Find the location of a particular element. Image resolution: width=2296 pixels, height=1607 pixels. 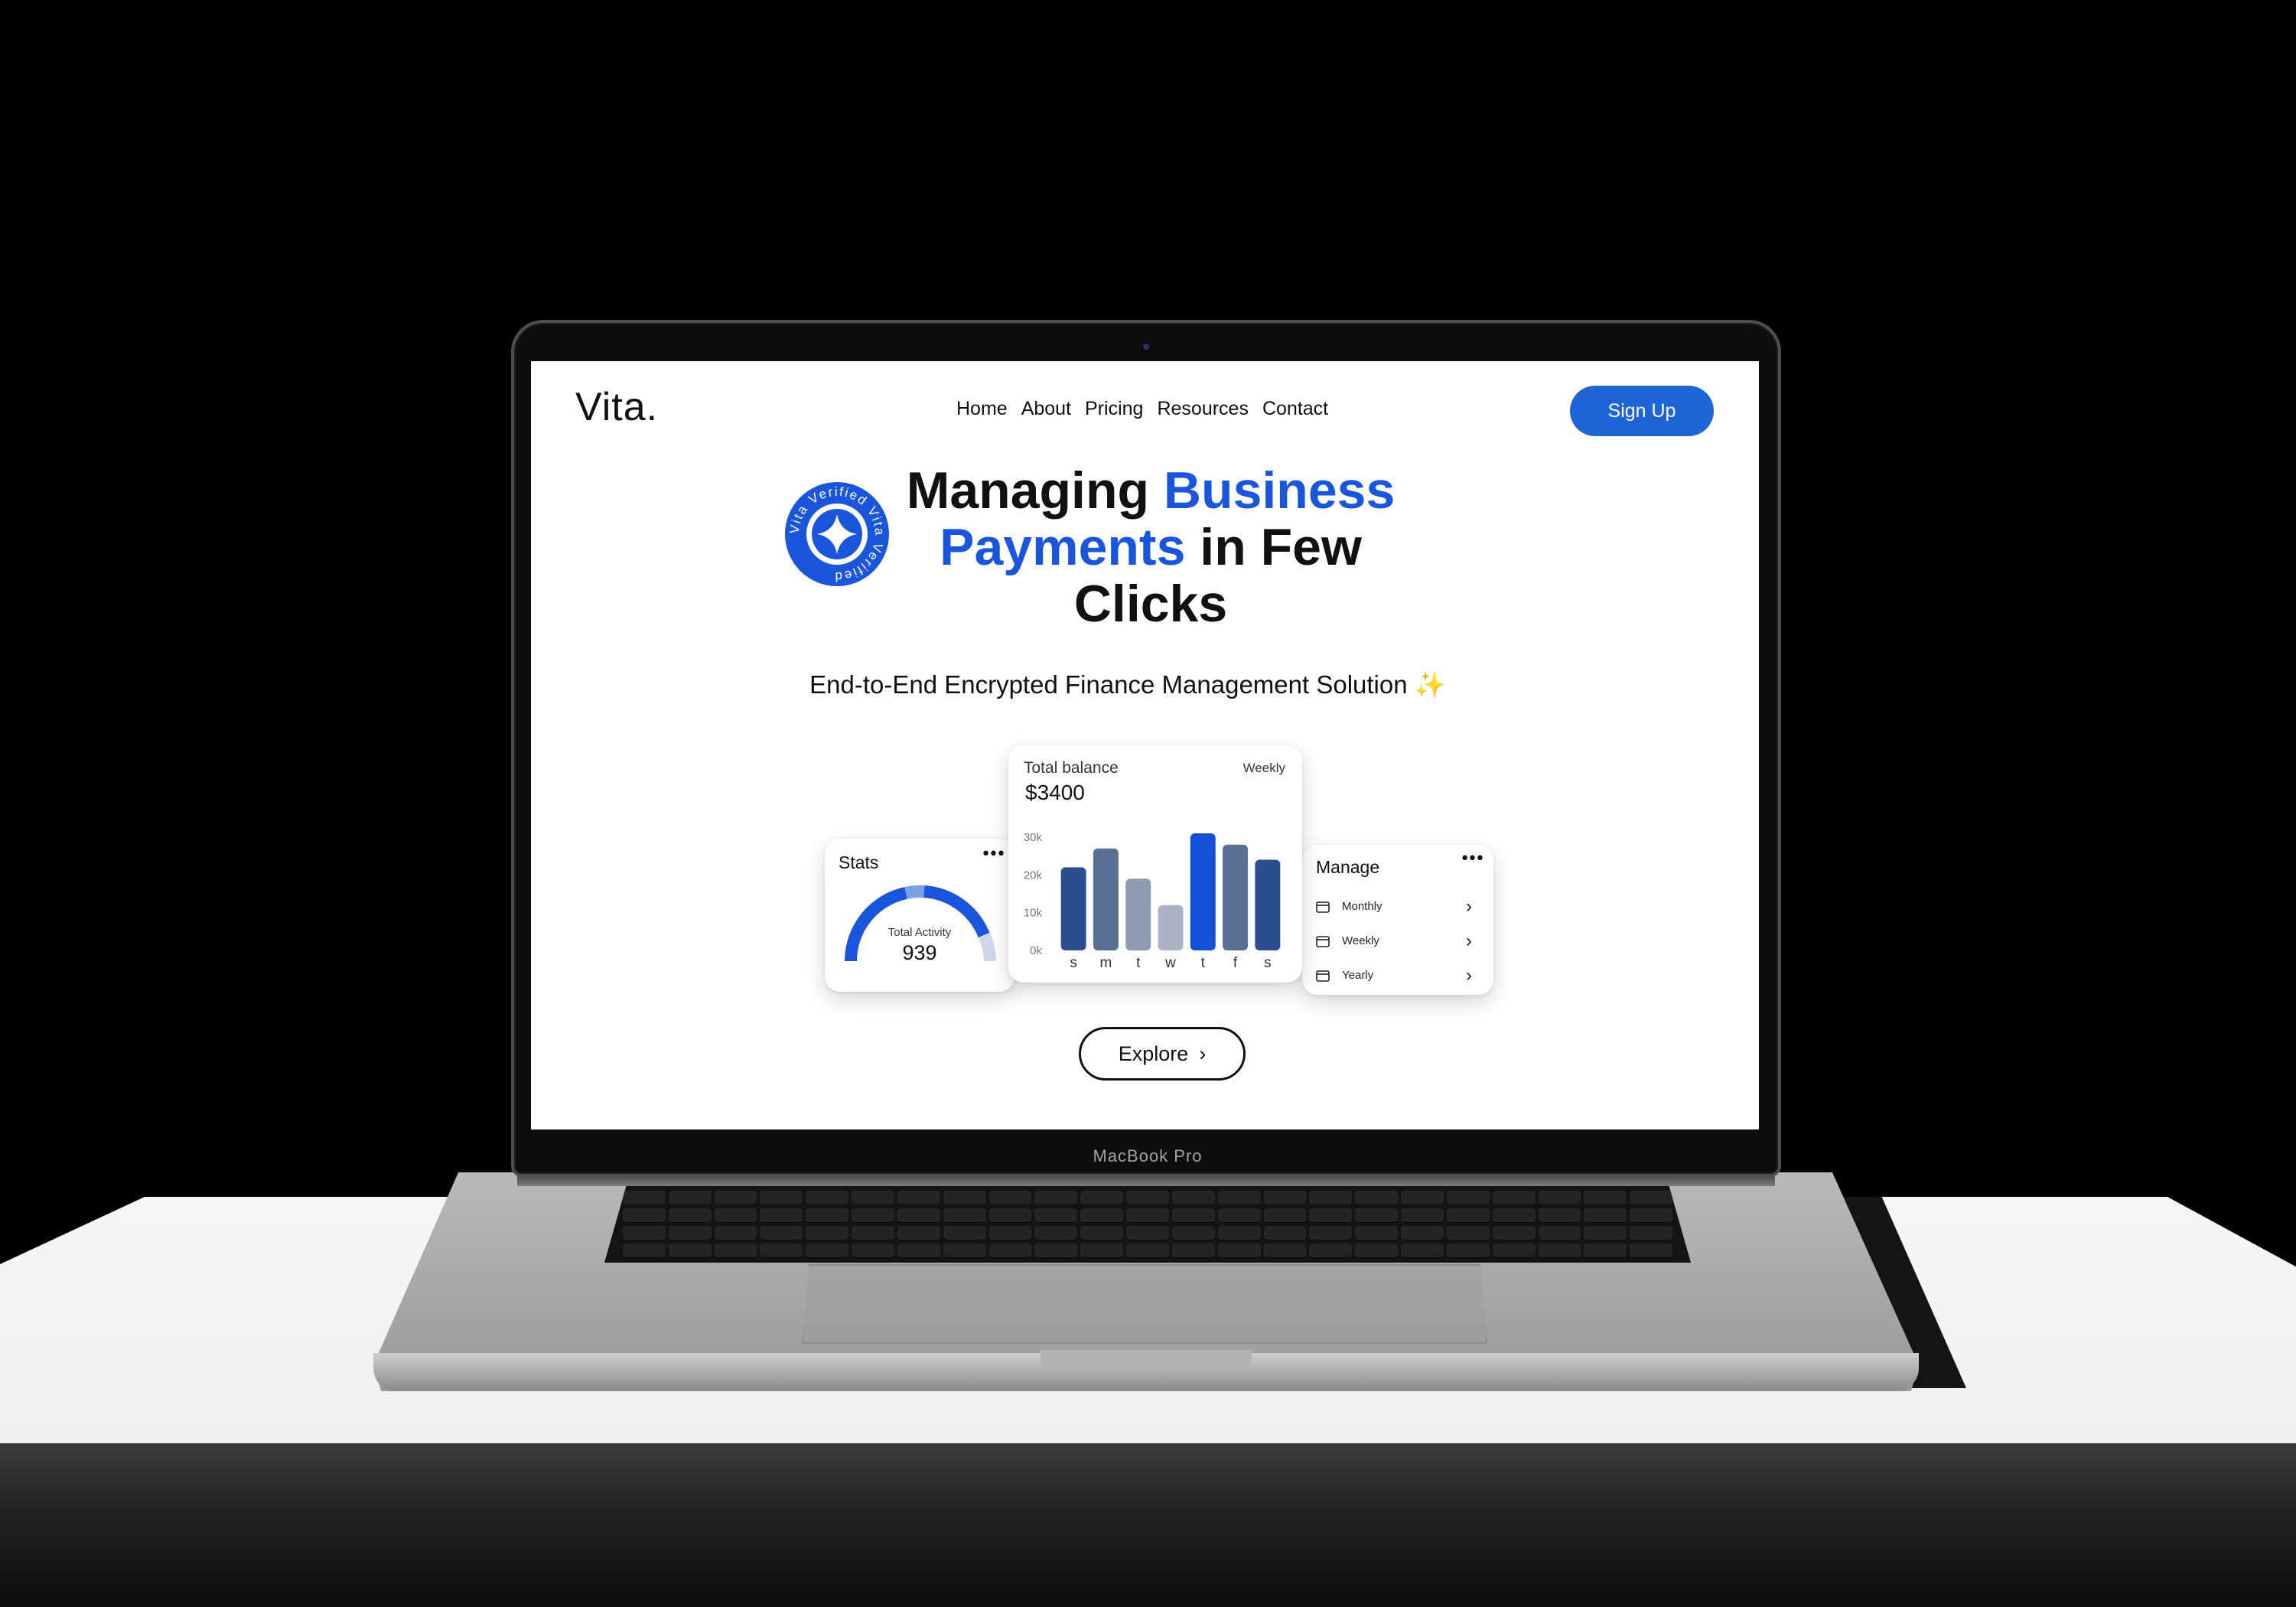

trackpad is located at coordinates (1144, 1304).